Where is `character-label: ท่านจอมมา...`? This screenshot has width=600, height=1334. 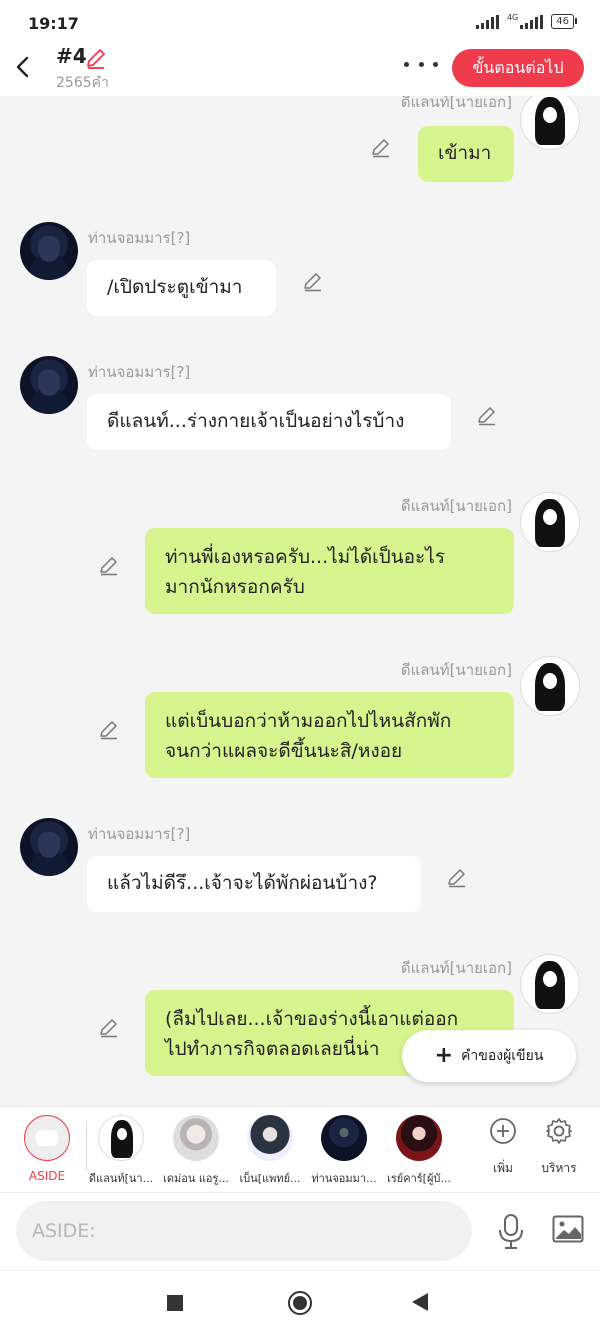 character-label: ท่านจอมมา... is located at coordinates (344, 1178).